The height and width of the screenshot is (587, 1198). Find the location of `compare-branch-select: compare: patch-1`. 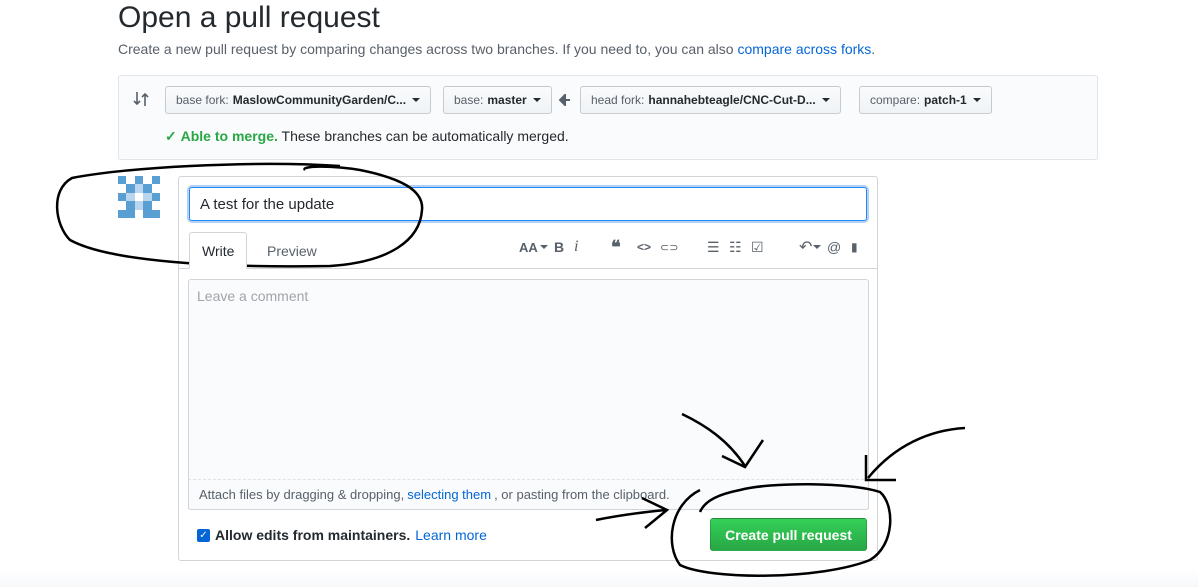

compare-branch-select: compare: patch-1 is located at coordinates (925, 100).